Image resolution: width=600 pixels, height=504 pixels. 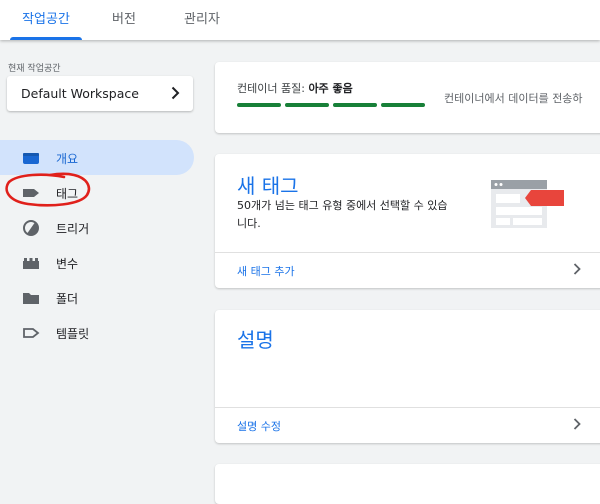 I want to click on next-card, so click(x=407, y=484).